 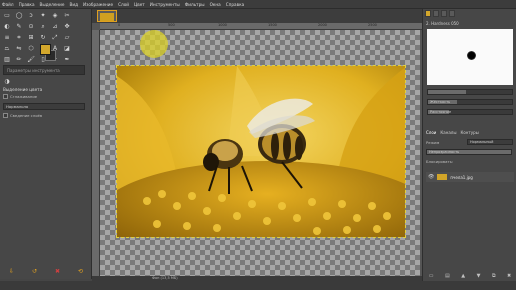 I want to click on dodge-burn-icon: ◑, so click(x=7, y=82).